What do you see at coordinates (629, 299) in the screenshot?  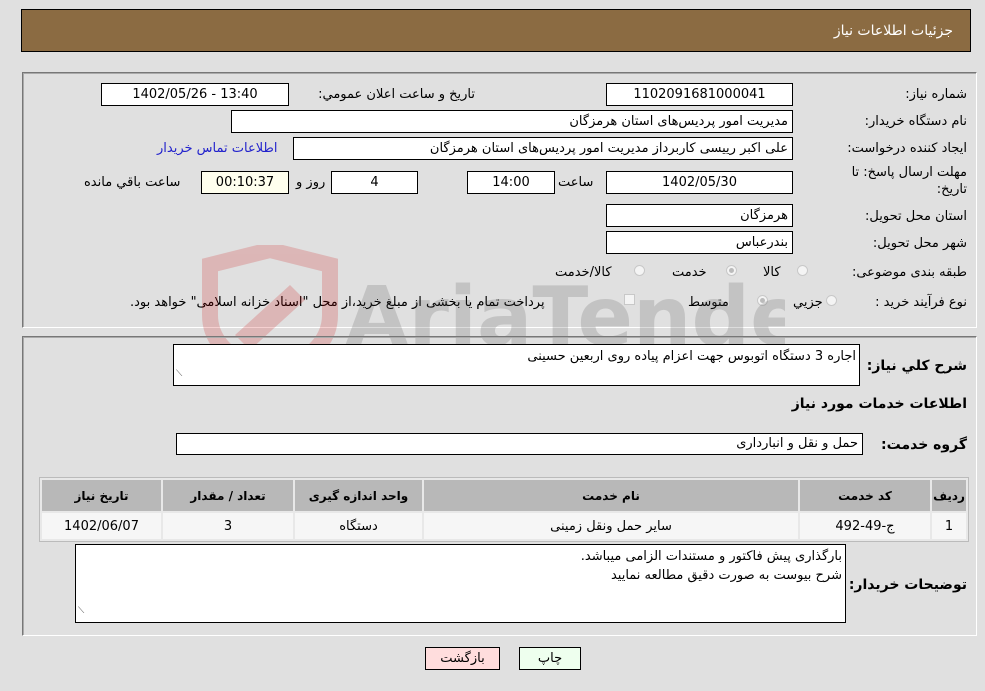 I see `treasury-bonds-checkbox` at bounding box center [629, 299].